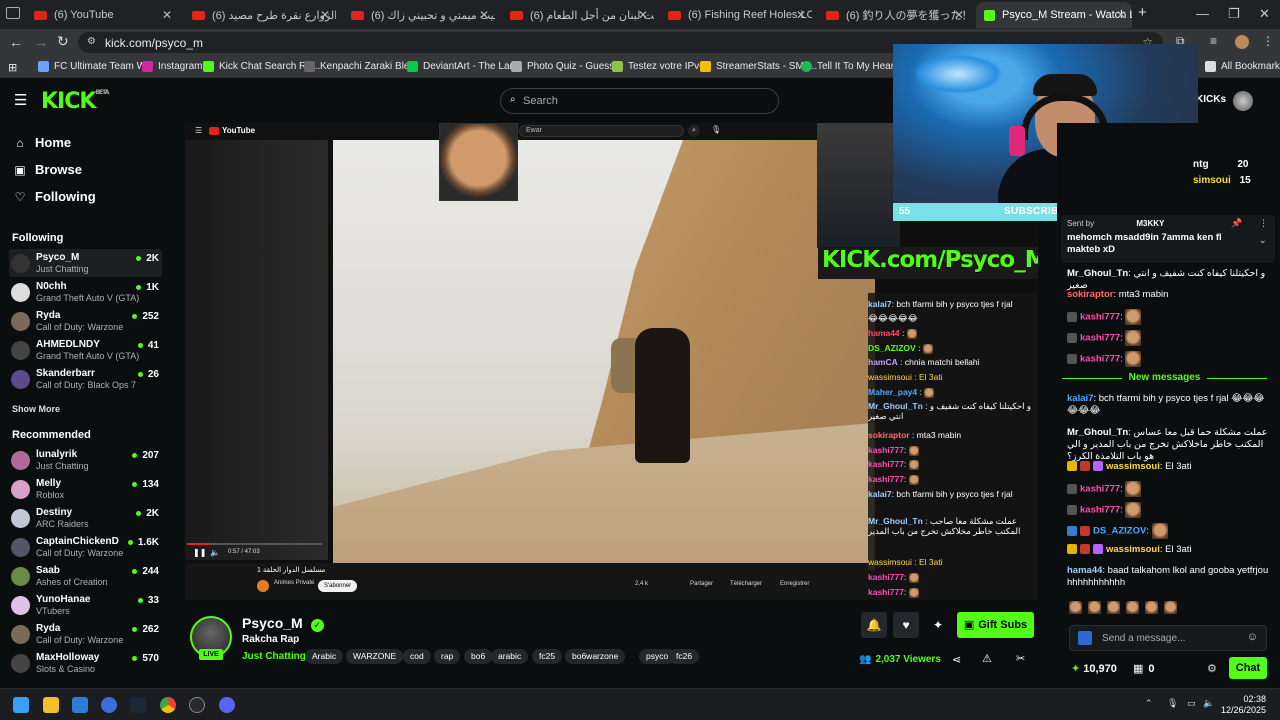 The image size is (1280, 720). What do you see at coordinates (85, 518) in the screenshot?
I see `sidebar-channel: Destiny ARC Raiders 2K` at bounding box center [85, 518].